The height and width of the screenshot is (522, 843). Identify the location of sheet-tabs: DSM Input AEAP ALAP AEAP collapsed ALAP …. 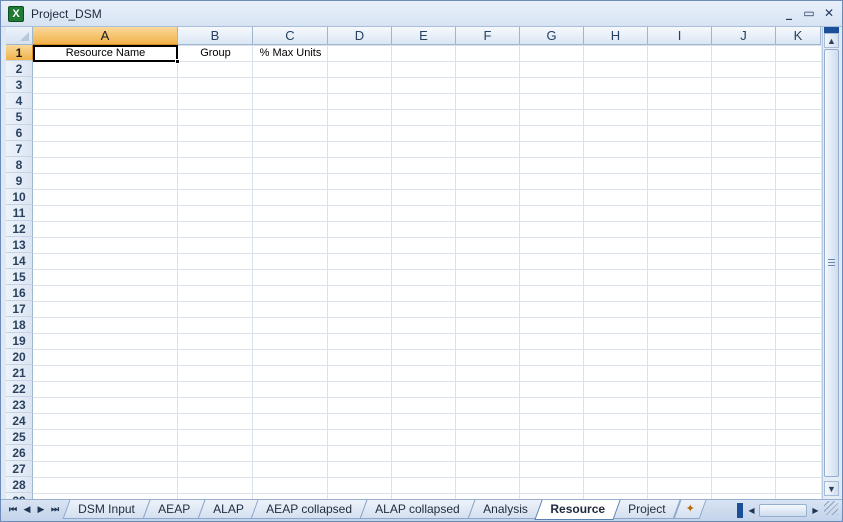
(384, 510).